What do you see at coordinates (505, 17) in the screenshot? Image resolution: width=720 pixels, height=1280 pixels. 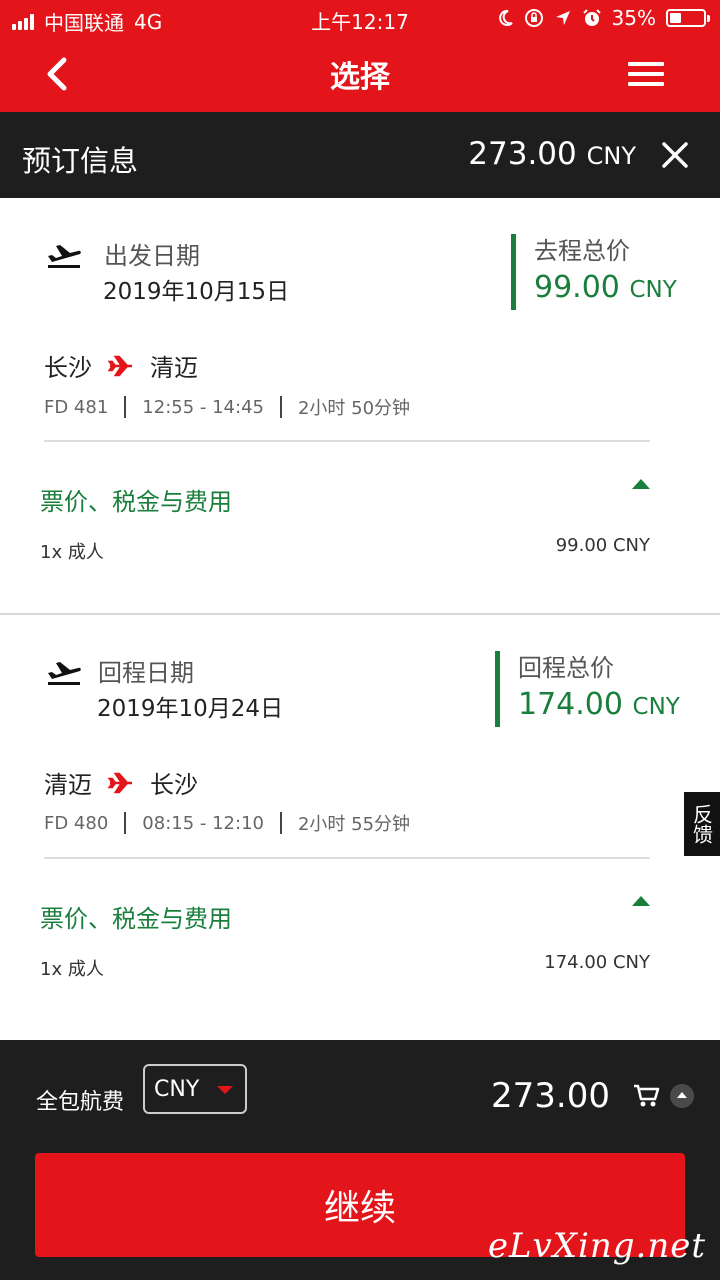 I see `moon-icon` at bounding box center [505, 17].